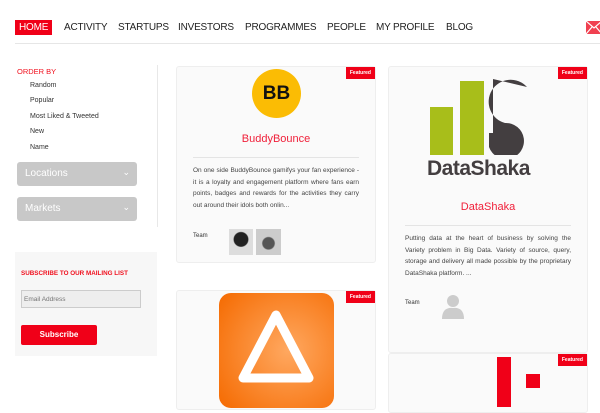  I want to click on nav-home: HOME, so click(34, 27).